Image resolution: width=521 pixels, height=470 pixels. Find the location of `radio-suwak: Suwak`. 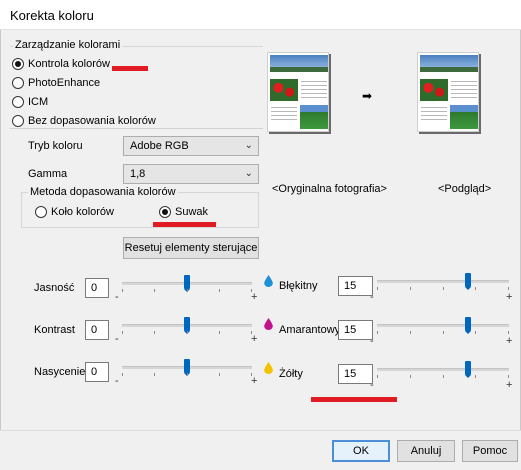

radio-suwak: Suwak is located at coordinates (183, 212).